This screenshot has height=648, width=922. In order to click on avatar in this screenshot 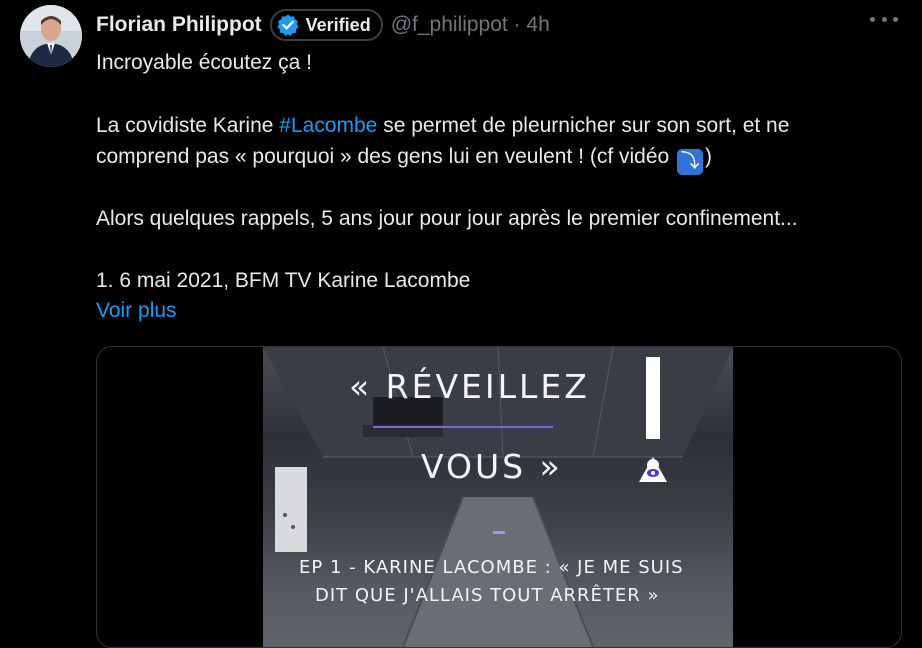, I will do `click(51, 36)`.